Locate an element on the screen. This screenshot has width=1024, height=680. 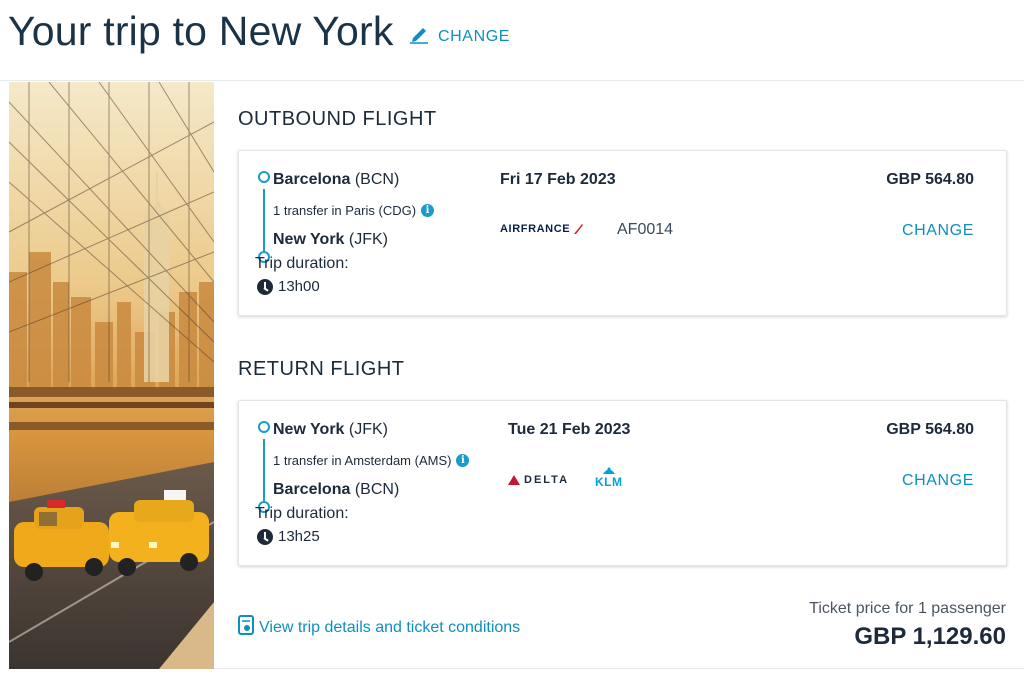
trip-duration: 13h25 is located at coordinates (288, 536).